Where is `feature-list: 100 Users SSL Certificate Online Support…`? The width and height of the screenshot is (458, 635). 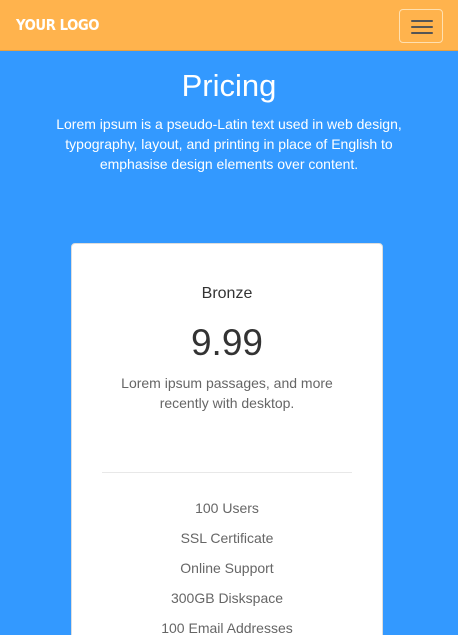 feature-list: 100 Users SSL Certificate Online Support… is located at coordinates (227, 566).